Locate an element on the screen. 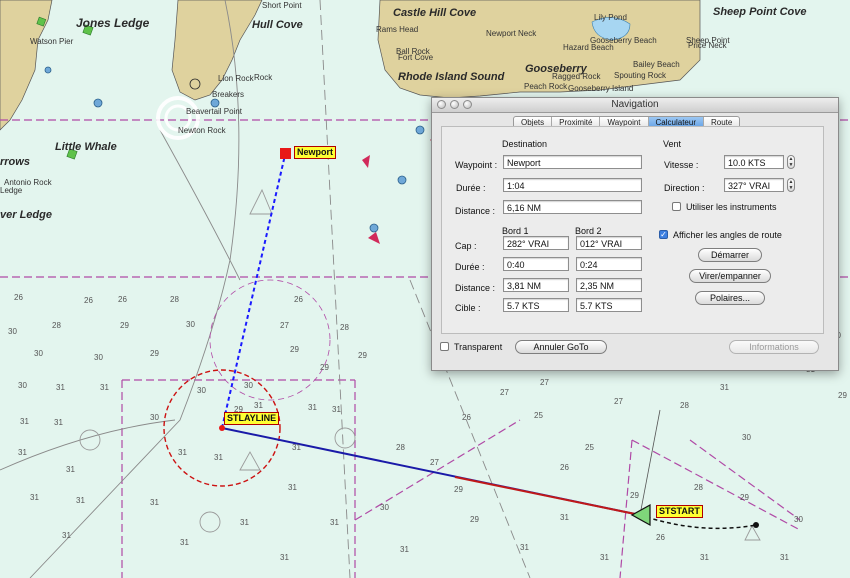 The image size is (850, 578). dist-label: Distance : is located at coordinates (475, 288).